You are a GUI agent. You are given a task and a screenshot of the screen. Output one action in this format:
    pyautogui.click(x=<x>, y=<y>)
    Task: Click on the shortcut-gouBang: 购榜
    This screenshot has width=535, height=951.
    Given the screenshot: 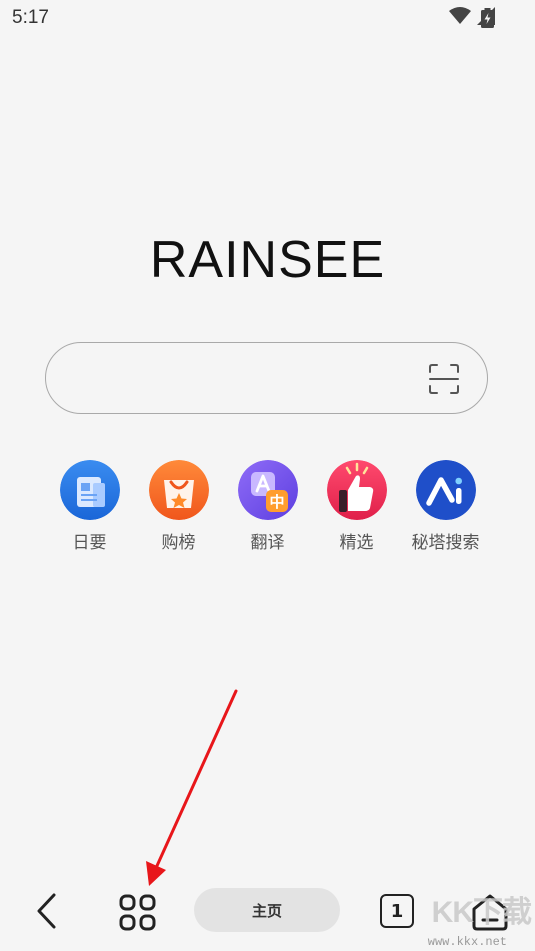 What is the action you would take?
    pyautogui.click(x=178, y=506)
    